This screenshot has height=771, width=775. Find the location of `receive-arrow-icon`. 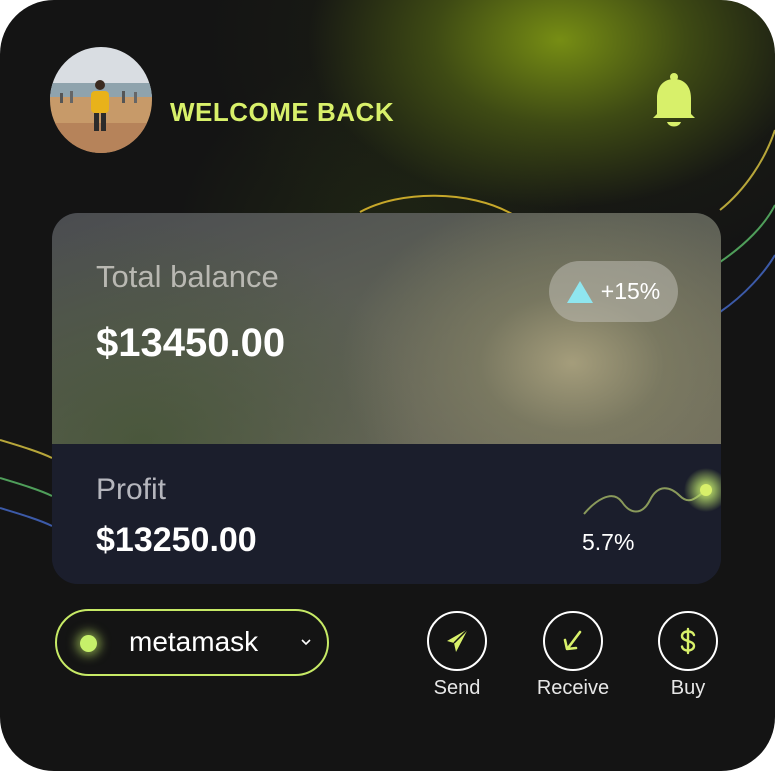

receive-arrow-icon is located at coordinates (573, 641).